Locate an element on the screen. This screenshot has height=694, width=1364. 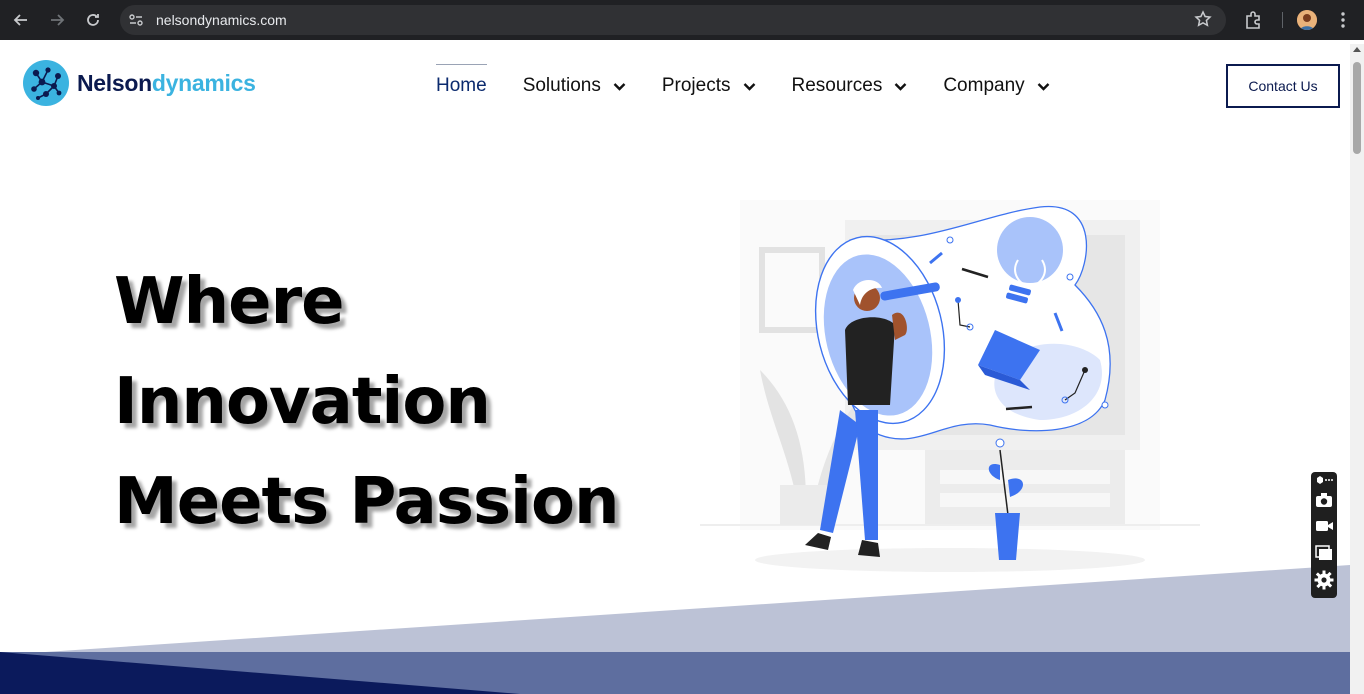
nav-item-resources: Resources is located at coordinates (850, 86).